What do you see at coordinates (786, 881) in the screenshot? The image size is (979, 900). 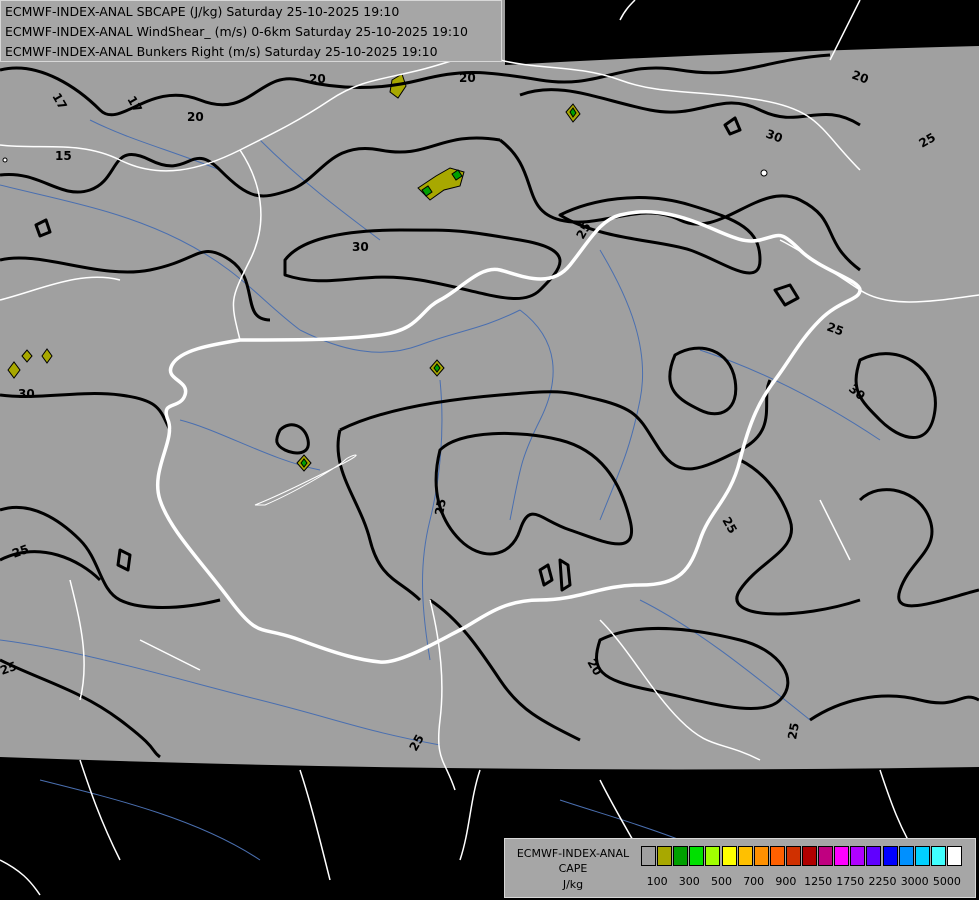 I see `legend-tick: 900` at bounding box center [786, 881].